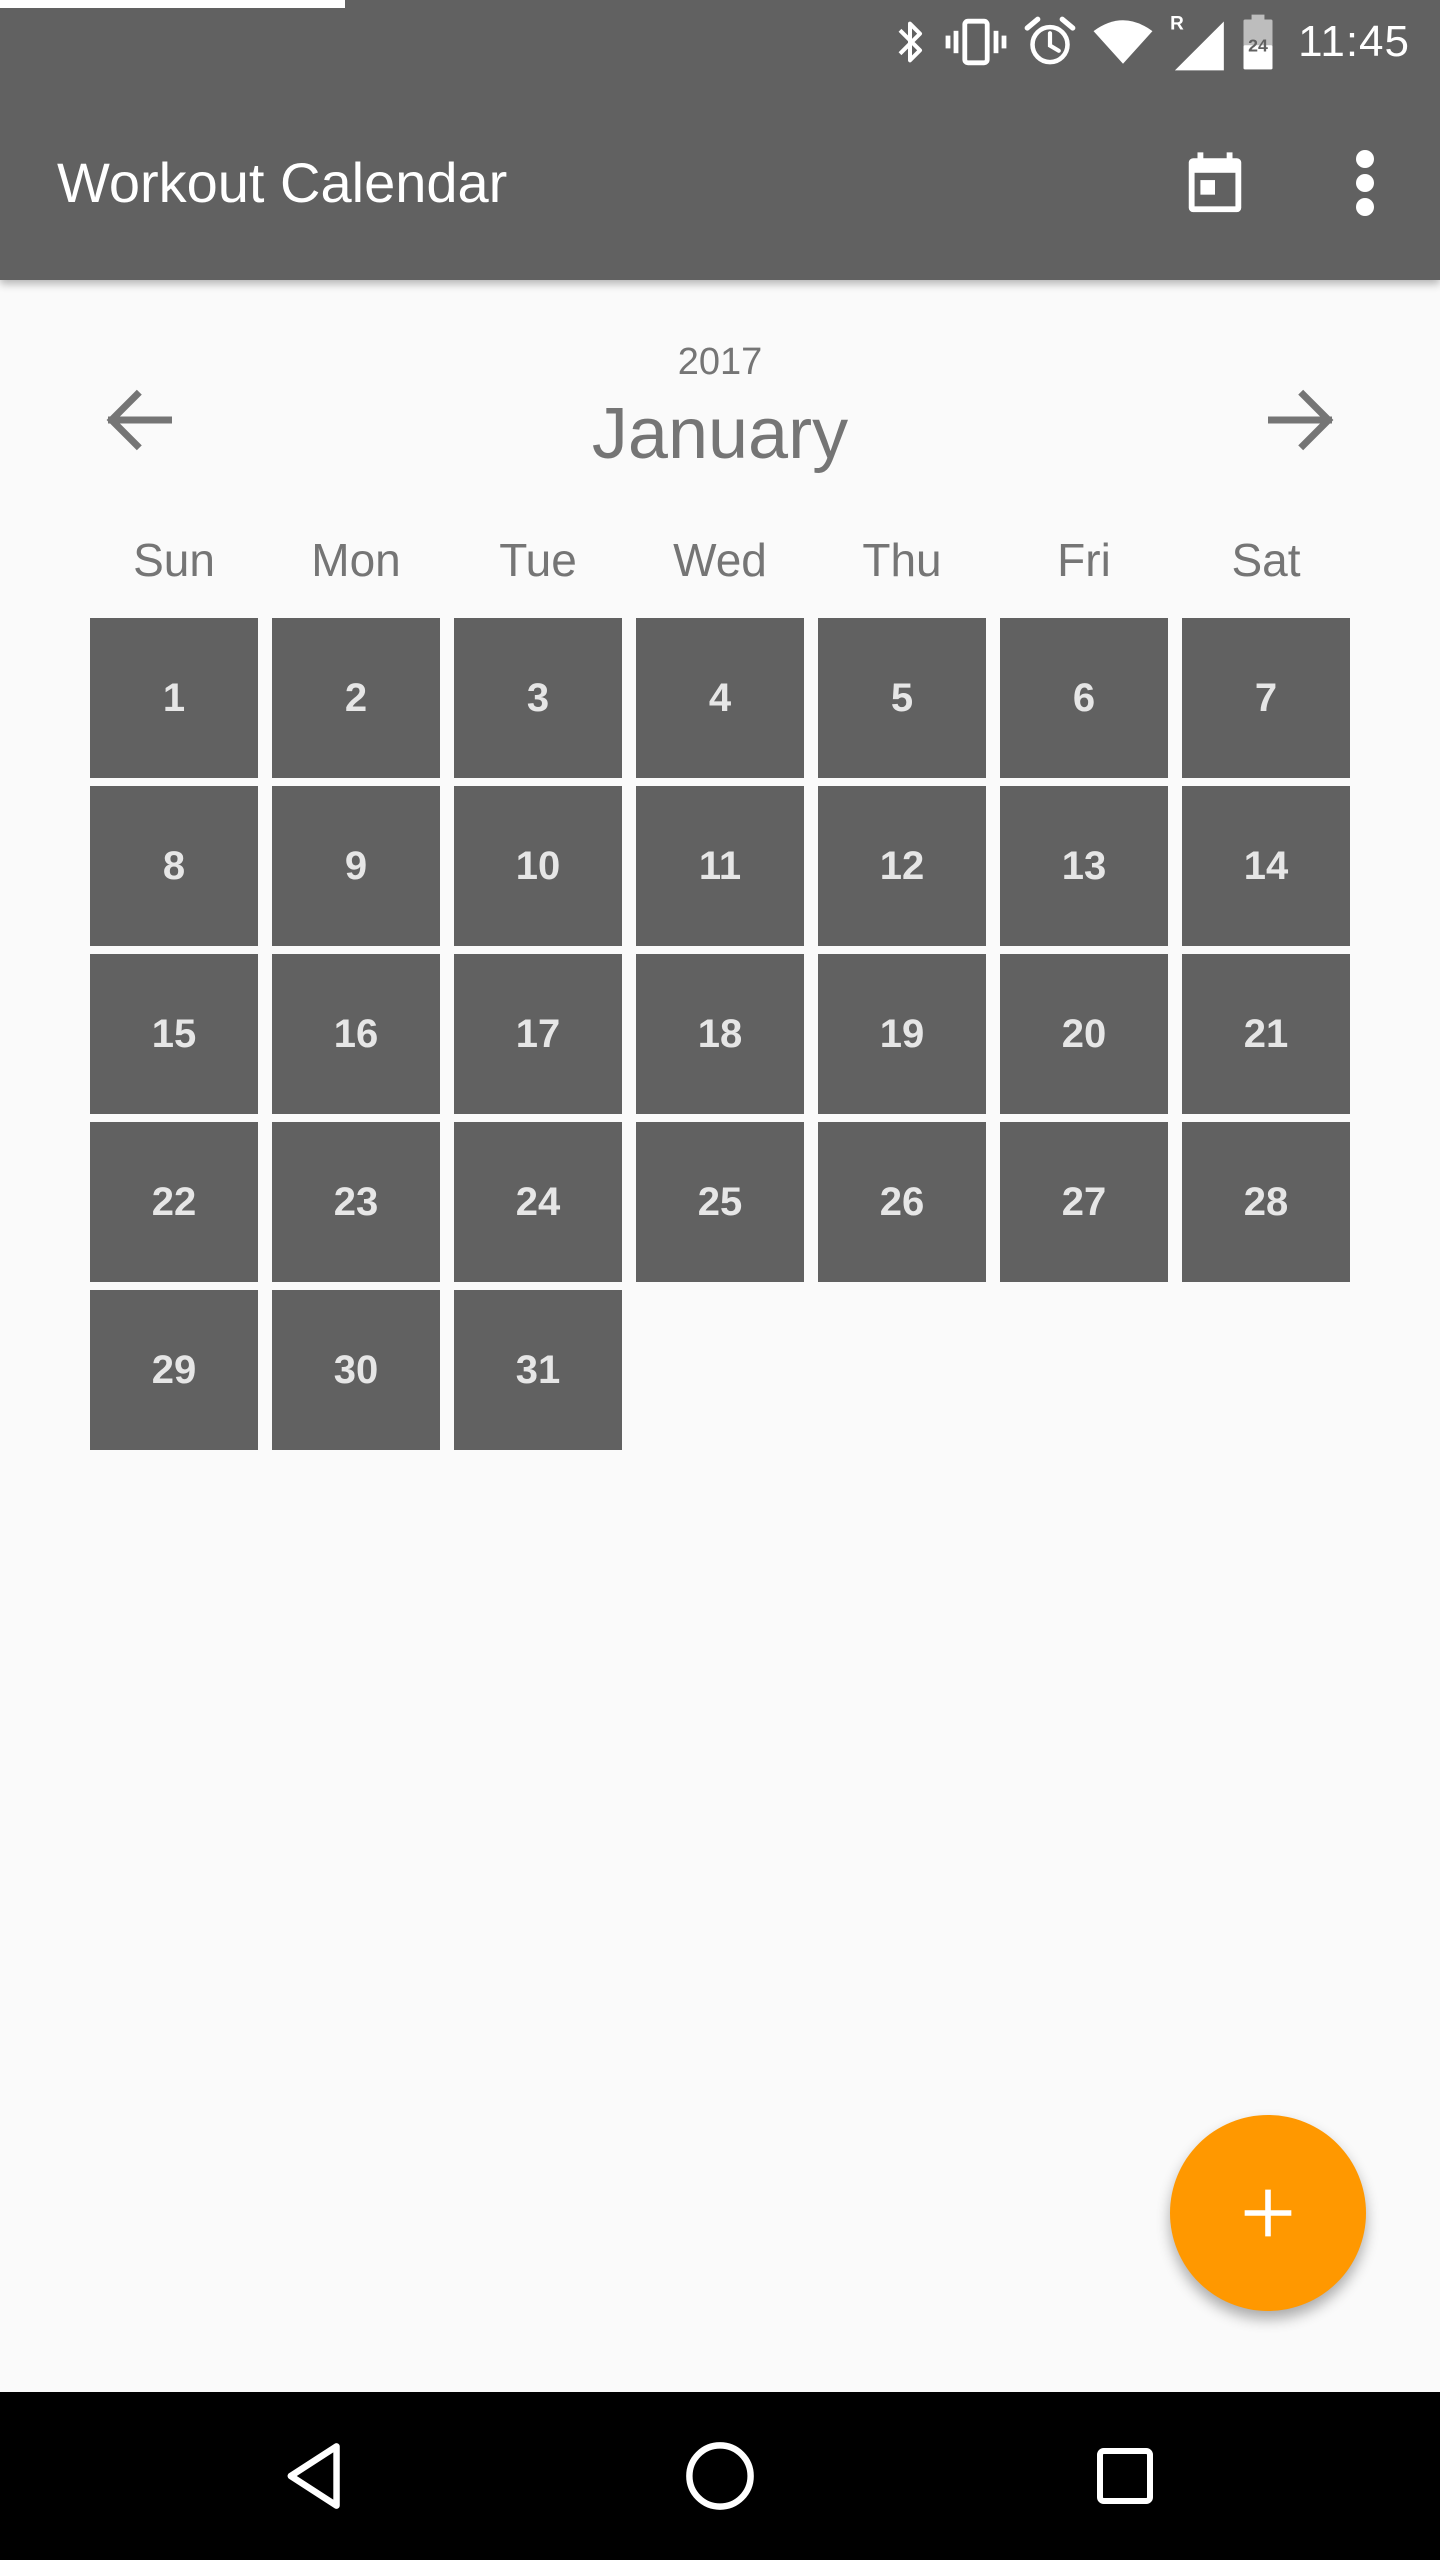 The width and height of the screenshot is (1440, 2560). I want to click on arrow-left-icon, so click(139, 420).